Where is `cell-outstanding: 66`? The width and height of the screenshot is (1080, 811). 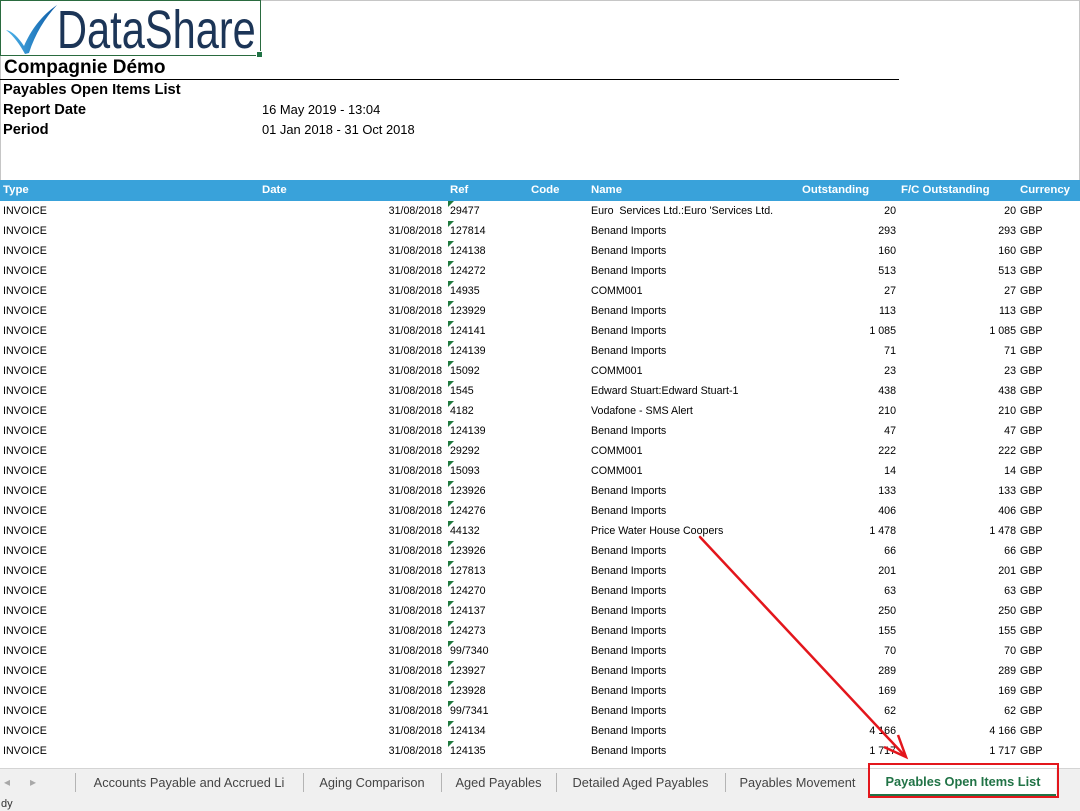
cell-outstanding: 66 is located at coordinates (828, 551).